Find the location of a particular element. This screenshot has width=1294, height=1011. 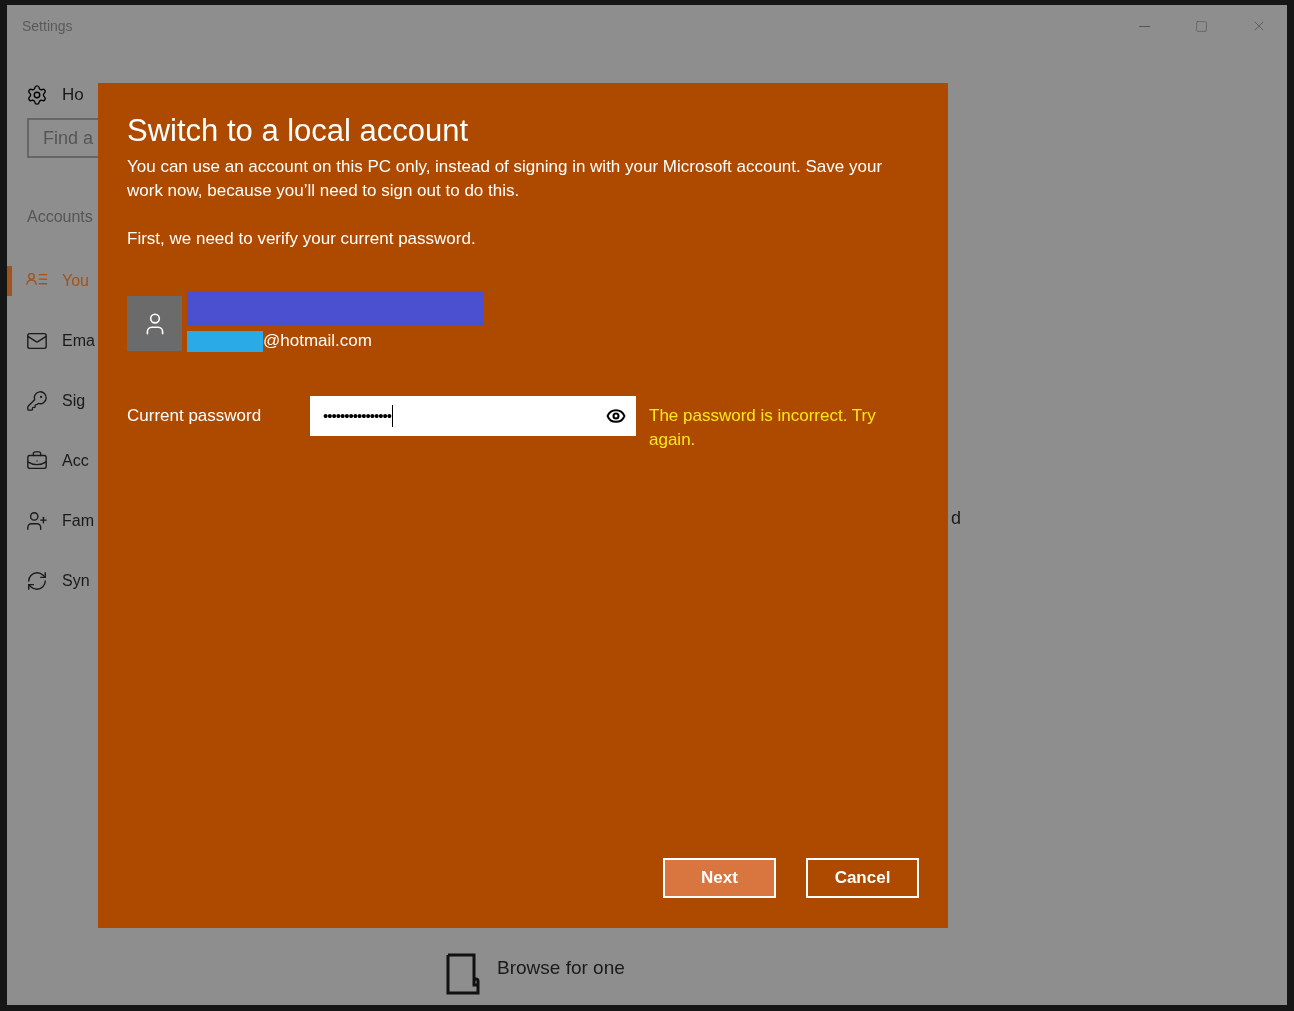

sidebar-item: Ho is located at coordinates (73, 95).